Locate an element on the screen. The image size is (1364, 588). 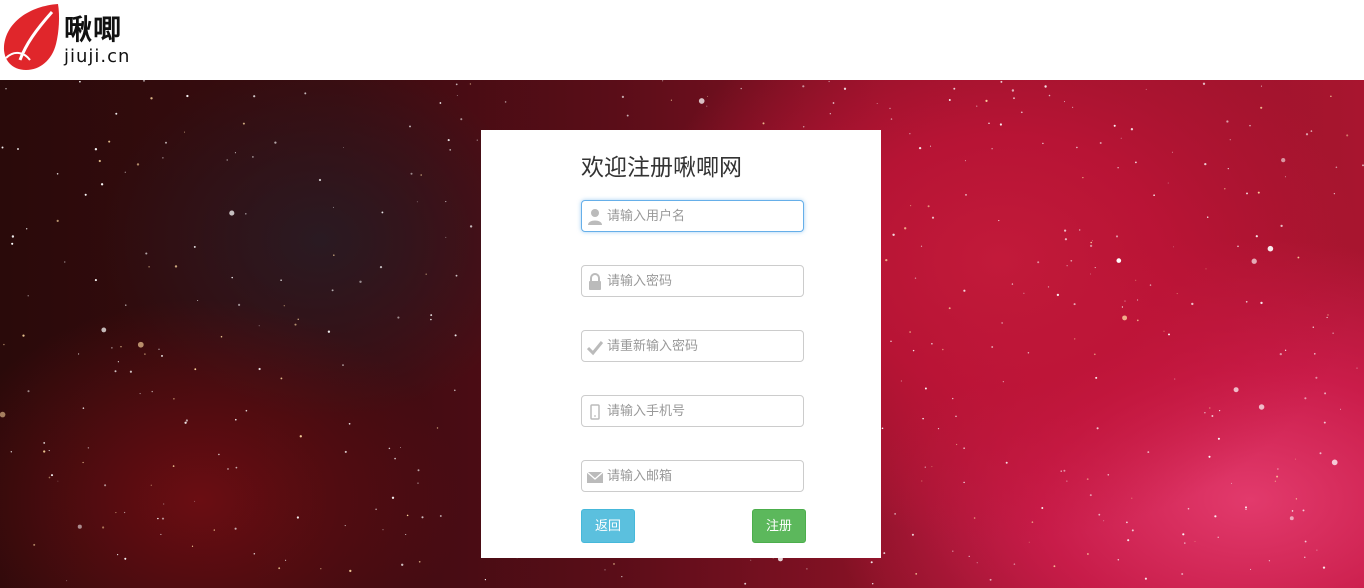
email-input is located at coordinates (702, 476).